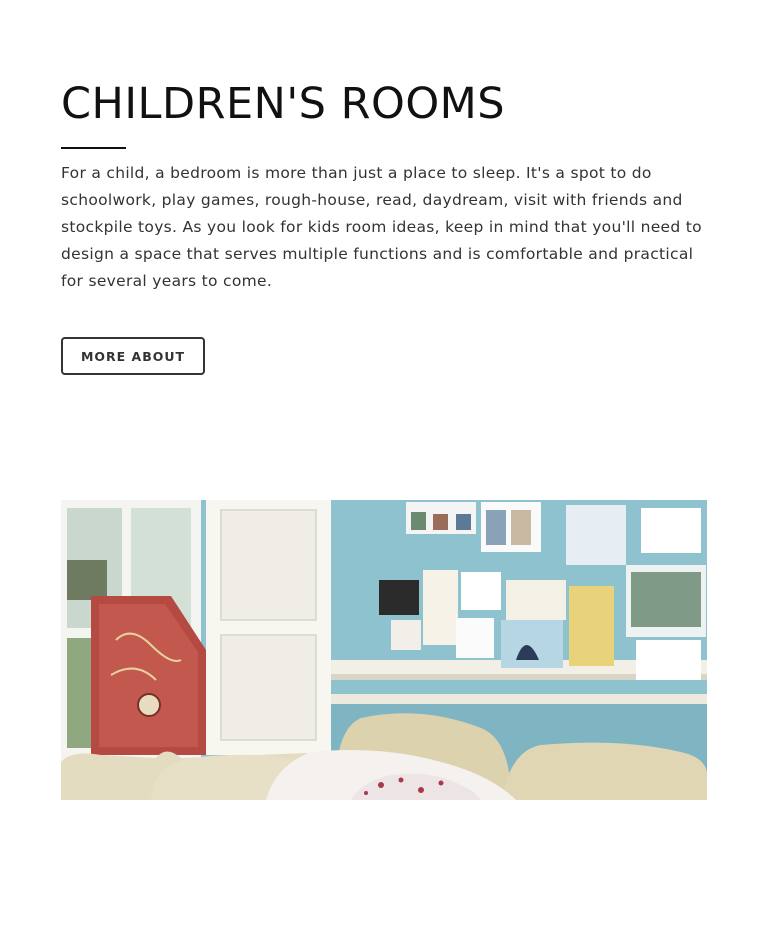 This screenshot has height=939, width=768. Describe the element at coordinates (283, 104) in the screenshot. I see `section-title: CHILDREN'S ROOMS` at that location.